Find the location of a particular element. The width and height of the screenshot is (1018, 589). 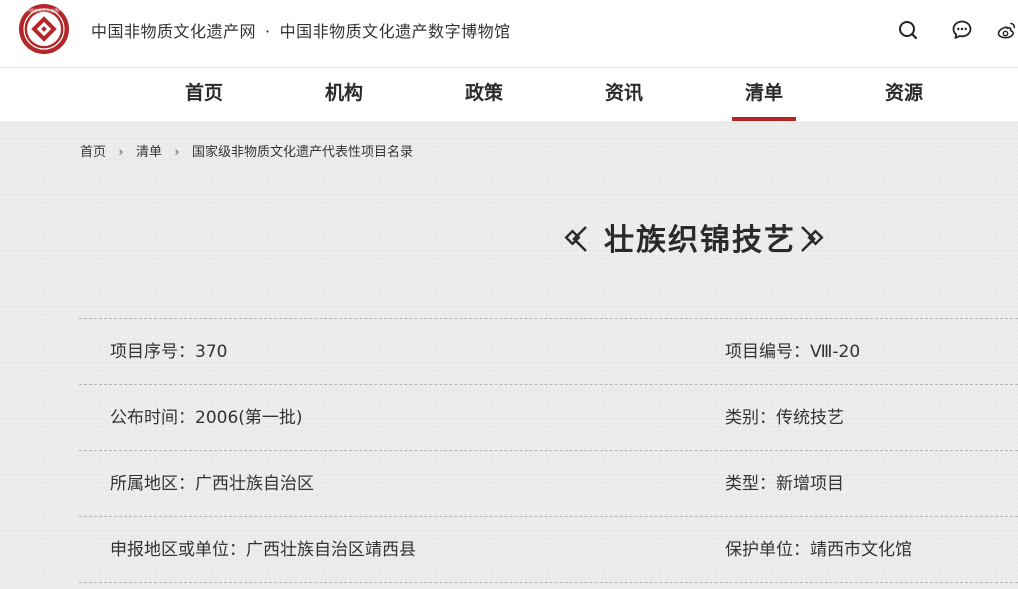

nav-item-news: 资讯 is located at coordinates (624, 94).